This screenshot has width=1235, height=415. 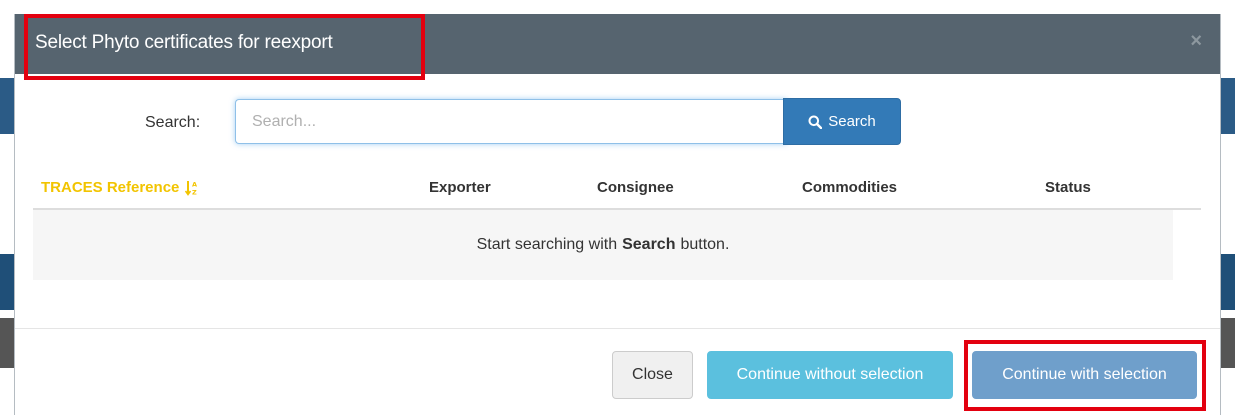 What do you see at coordinates (194, 192) in the screenshot?
I see `svg-text: Z` at bounding box center [194, 192].